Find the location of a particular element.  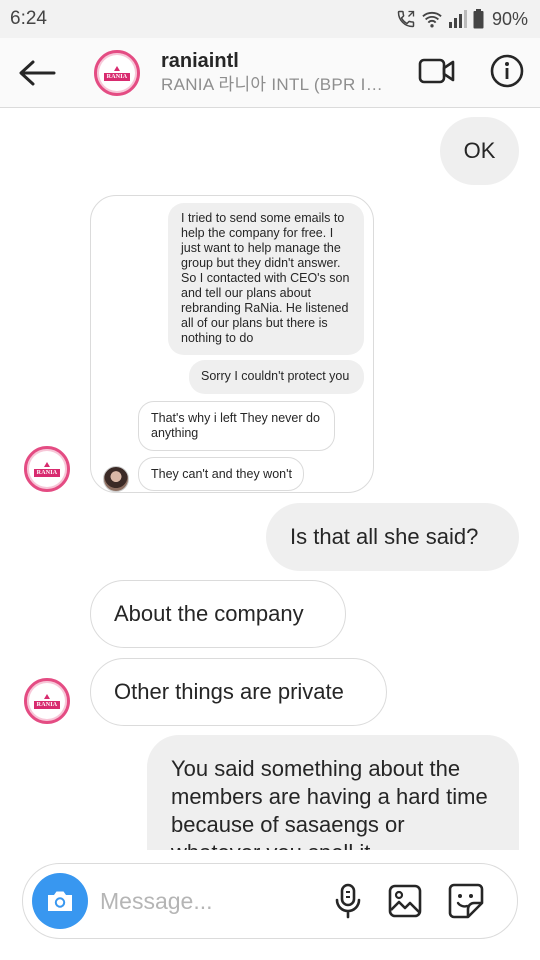

message-composer is located at coordinates (270, 901).